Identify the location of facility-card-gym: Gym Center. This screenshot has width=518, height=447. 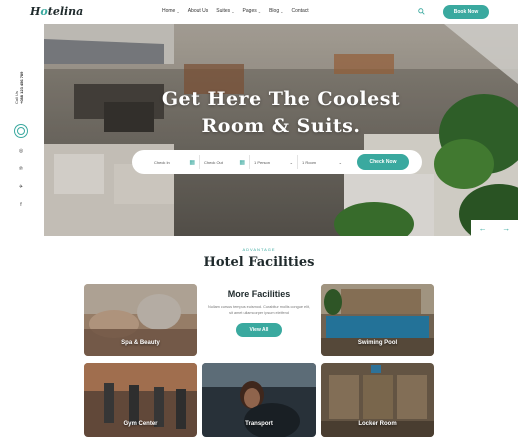
(140, 400).